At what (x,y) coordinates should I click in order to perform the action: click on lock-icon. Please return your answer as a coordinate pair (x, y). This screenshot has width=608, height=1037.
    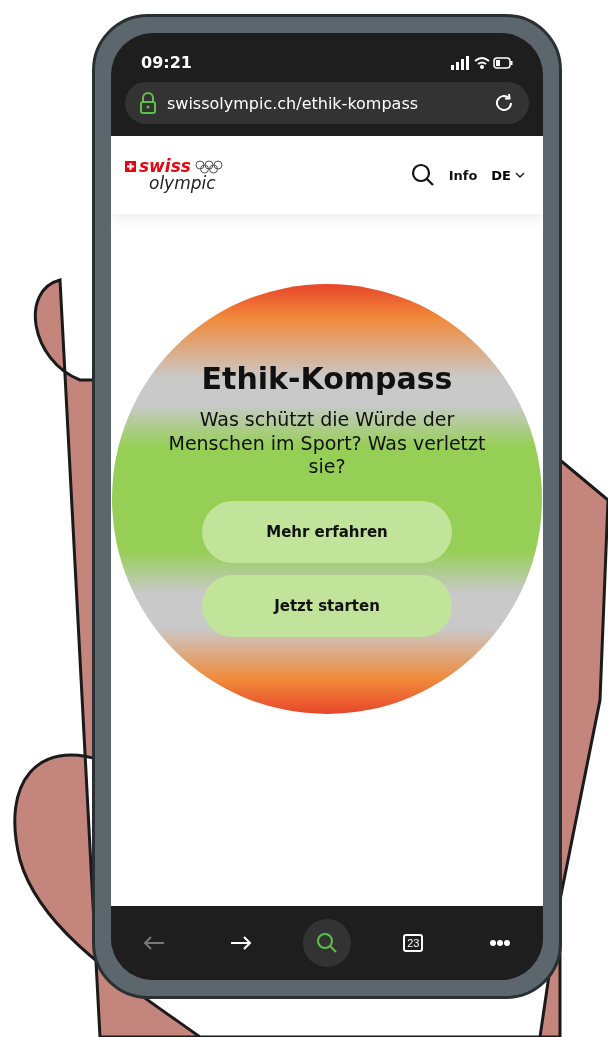
    Looking at the image, I should click on (148, 103).